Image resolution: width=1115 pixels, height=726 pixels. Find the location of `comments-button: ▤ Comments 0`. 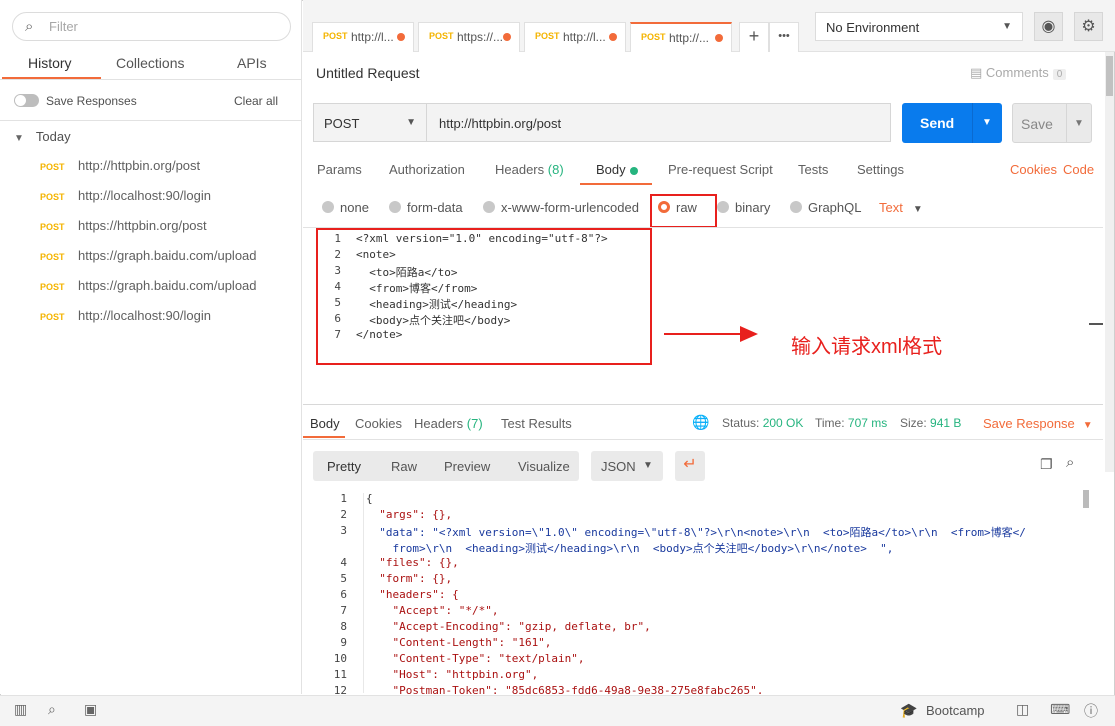

comments-button: ▤ Comments 0 is located at coordinates (1018, 73).